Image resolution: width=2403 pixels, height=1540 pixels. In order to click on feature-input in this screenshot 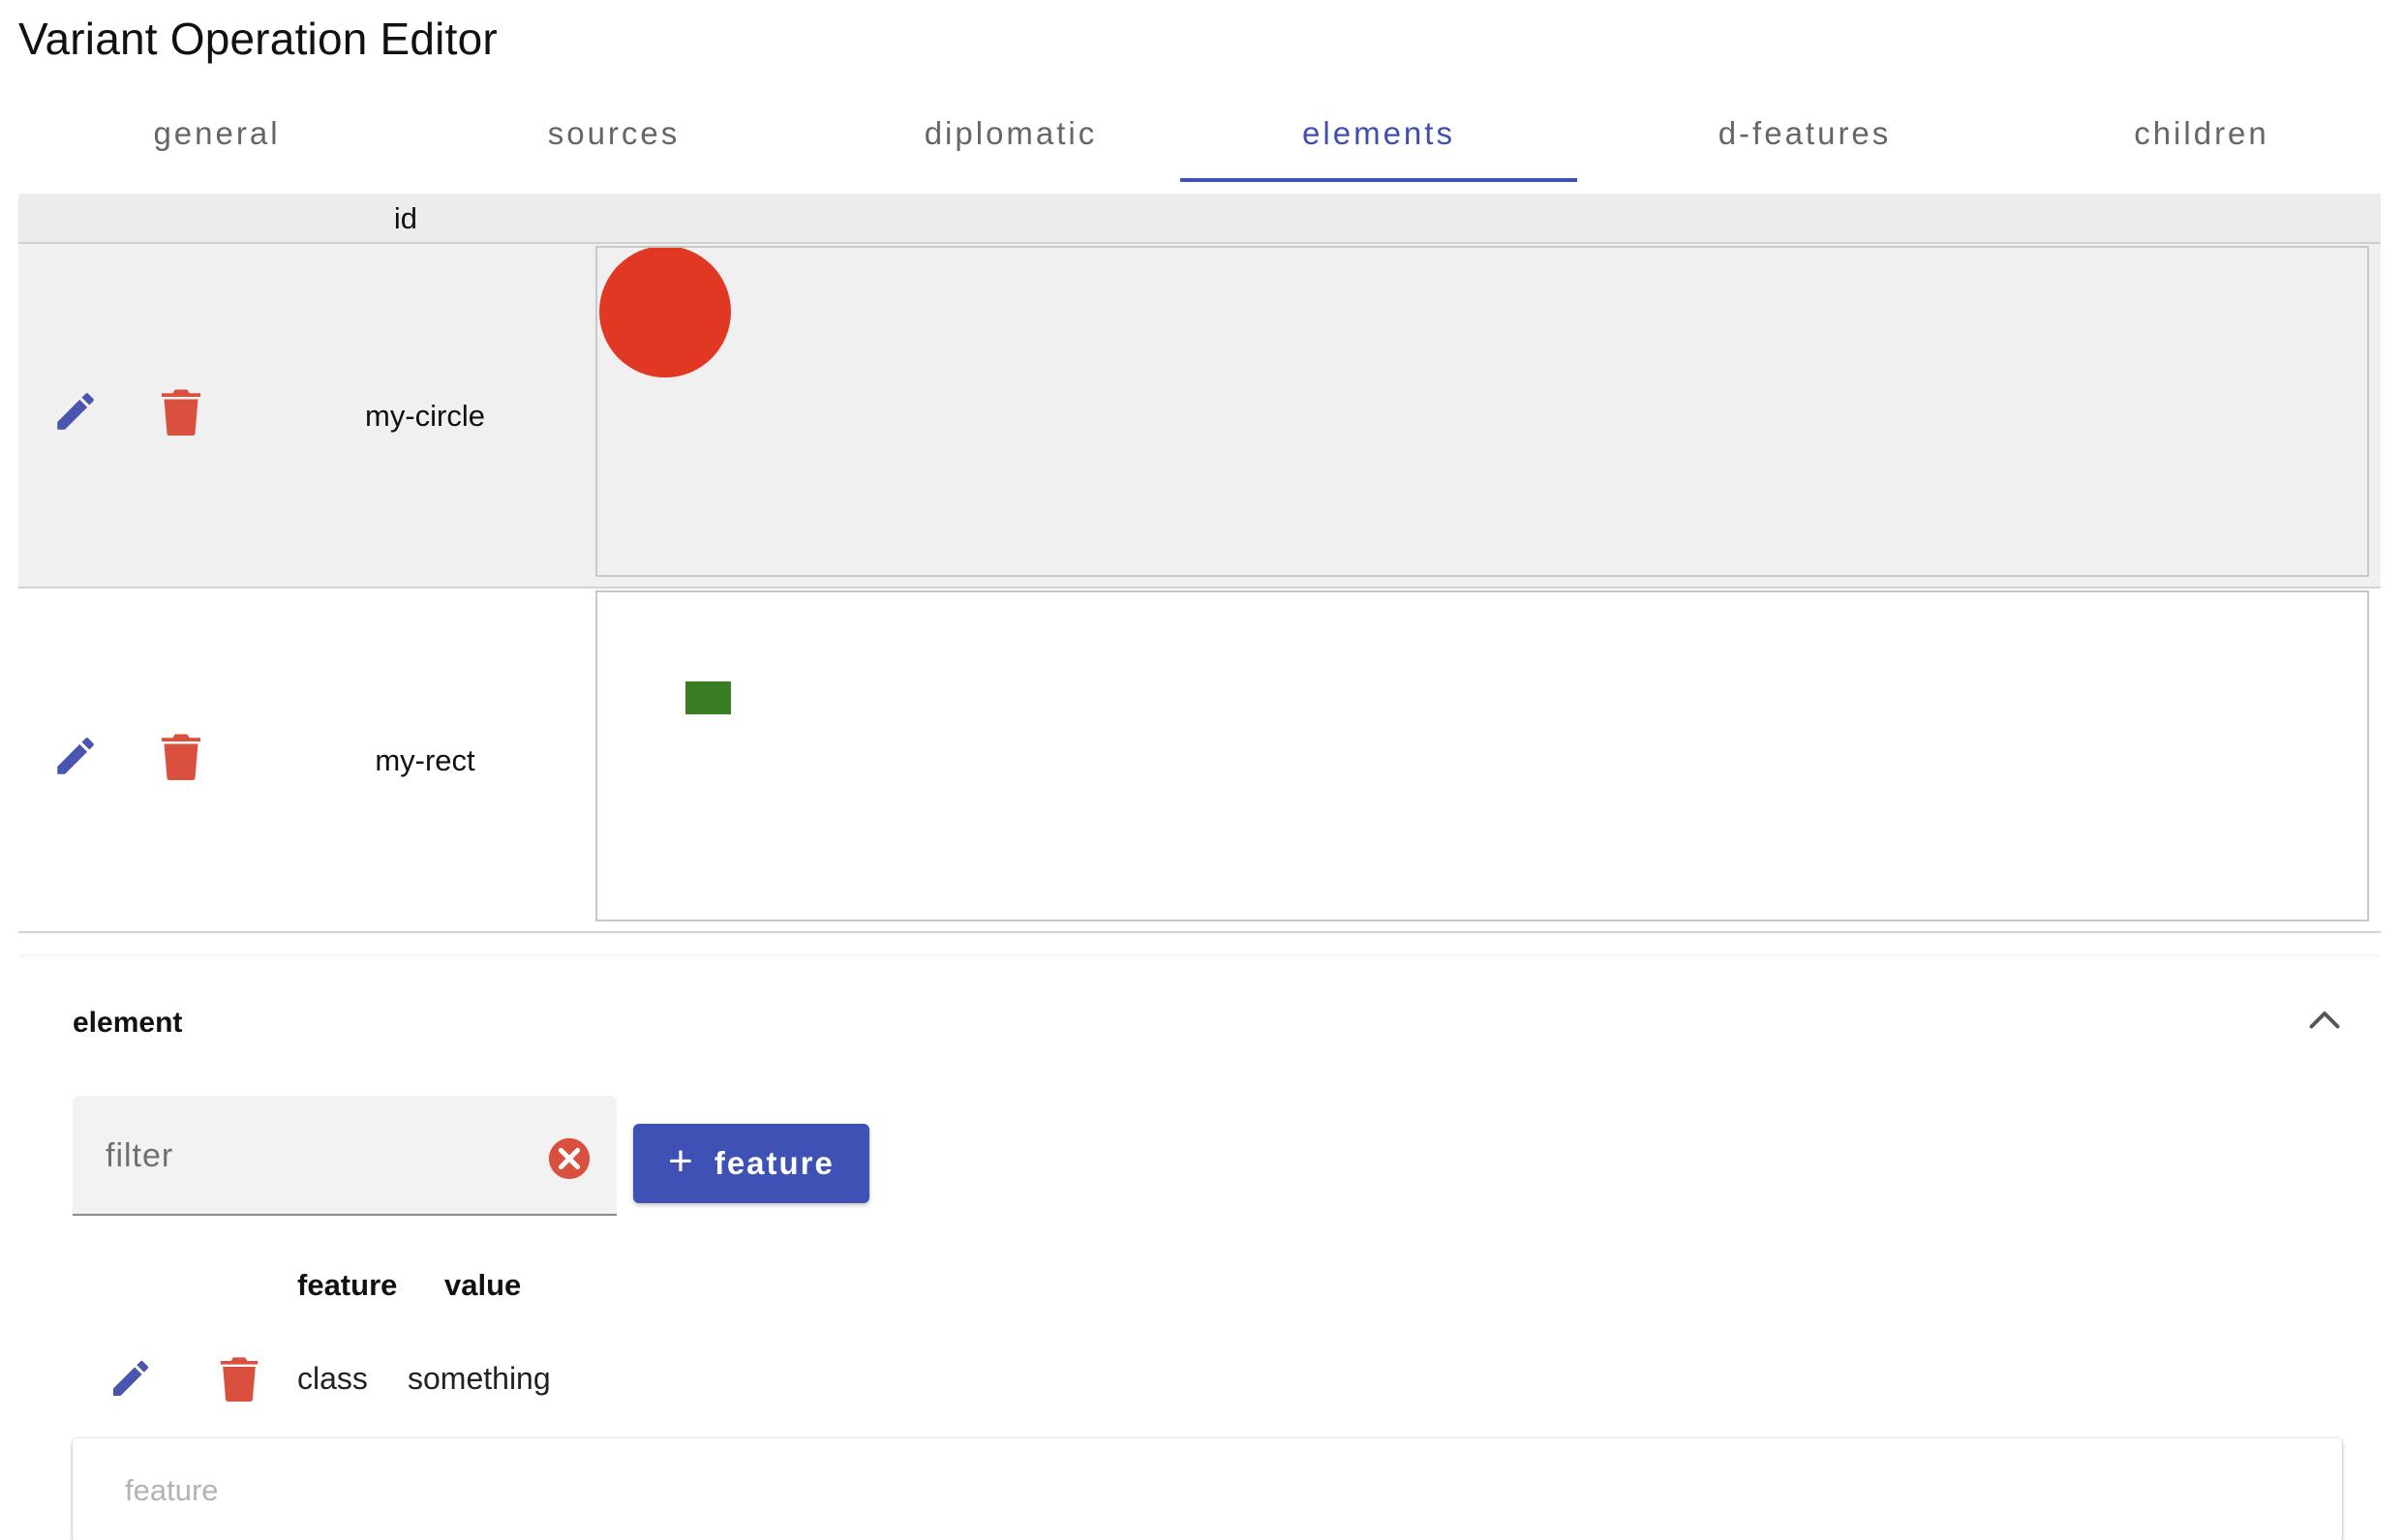, I will do `click(1190, 1489)`.